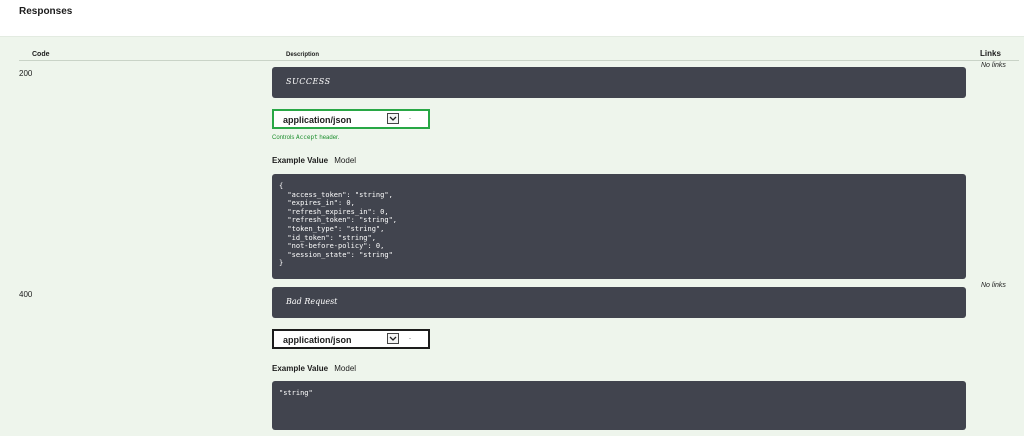 This screenshot has width=1024, height=436. Describe the element at coordinates (619, 405) in the screenshot. I see `response-400-example-box: "string"` at that location.